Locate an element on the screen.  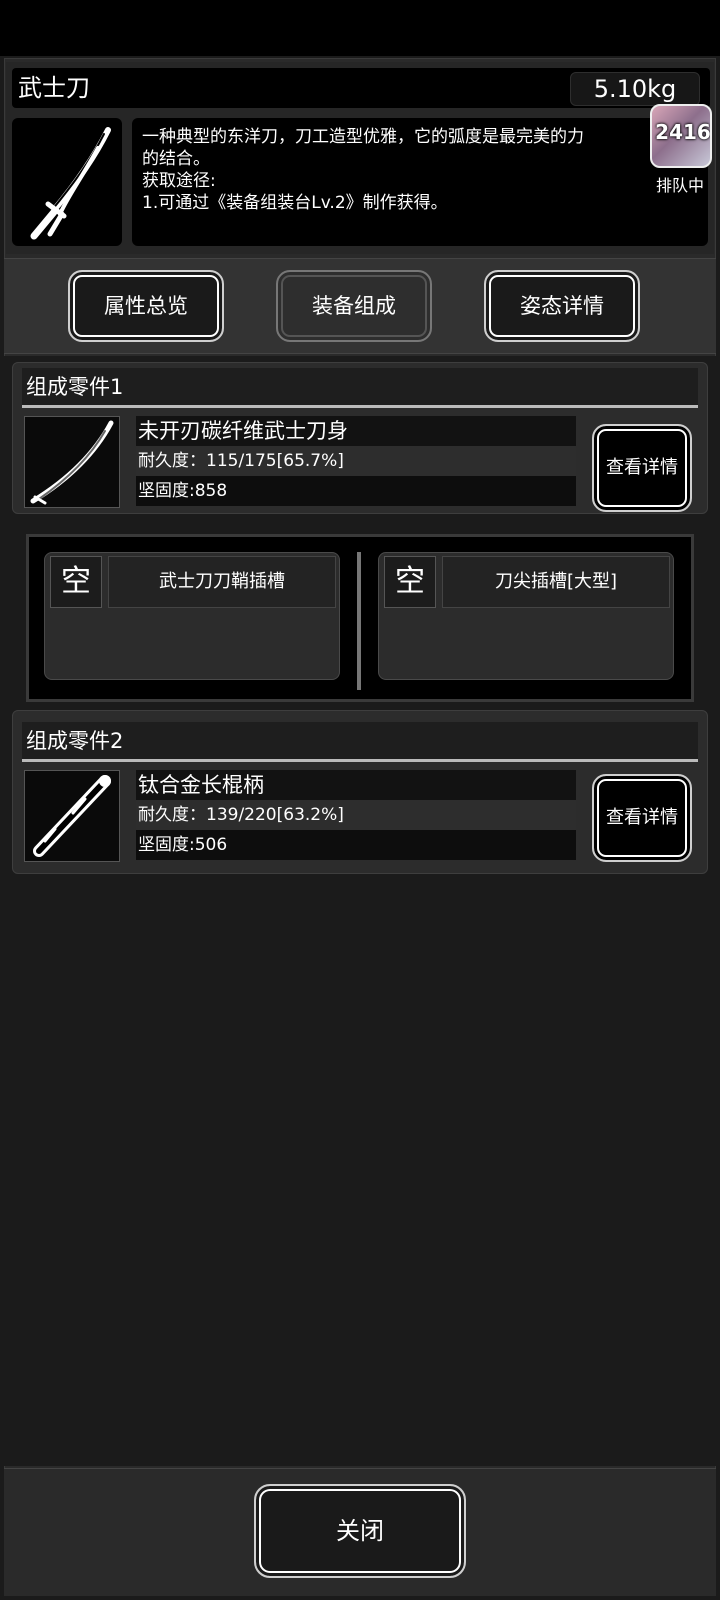
item-title: 武士刀 is located at coordinates (54, 88).